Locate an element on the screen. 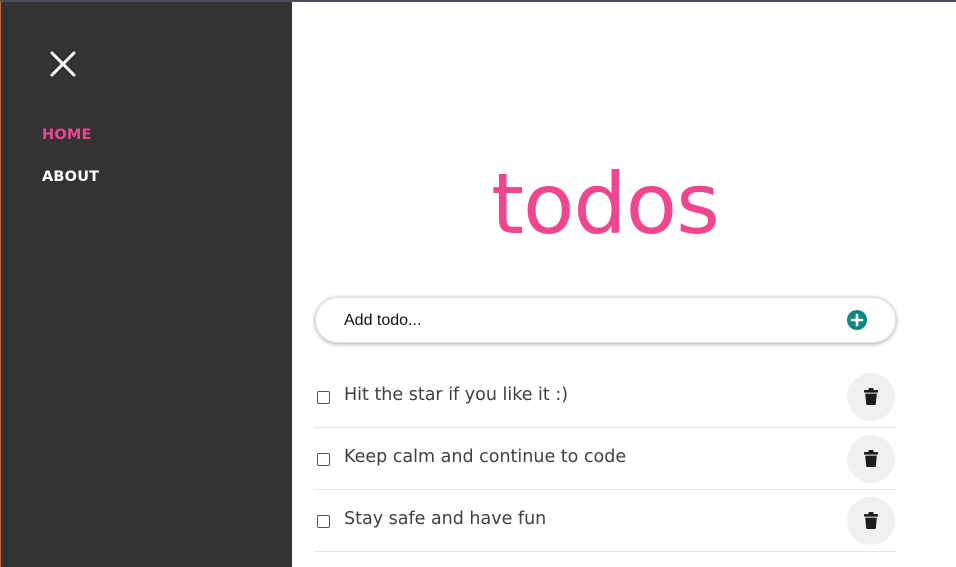  close-icon is located at coordinates (63, 64).